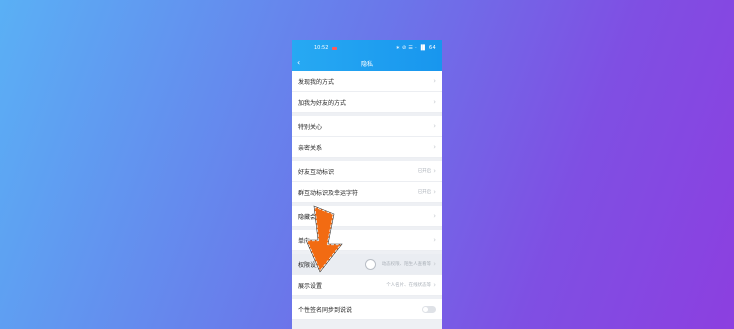  I want to click on row-label: 个性签名同步到说说, so click(325, 310).